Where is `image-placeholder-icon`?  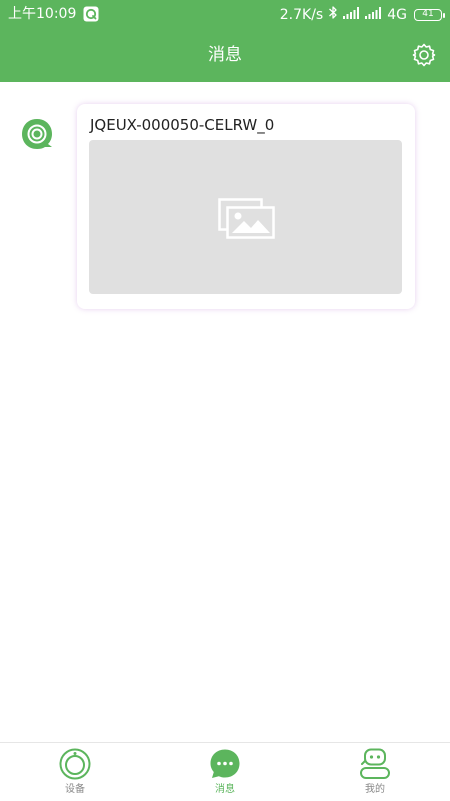
image-placeholder-icon is located at coordinates (246, 218).